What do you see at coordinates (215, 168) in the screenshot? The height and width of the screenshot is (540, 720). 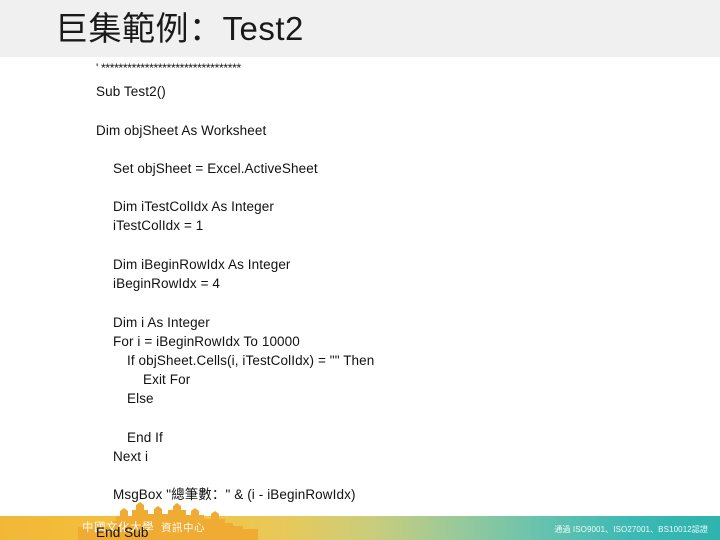 I see `code-line: Set objSheet = Excel.ActiveSheet` at bounding box center [215, 168].